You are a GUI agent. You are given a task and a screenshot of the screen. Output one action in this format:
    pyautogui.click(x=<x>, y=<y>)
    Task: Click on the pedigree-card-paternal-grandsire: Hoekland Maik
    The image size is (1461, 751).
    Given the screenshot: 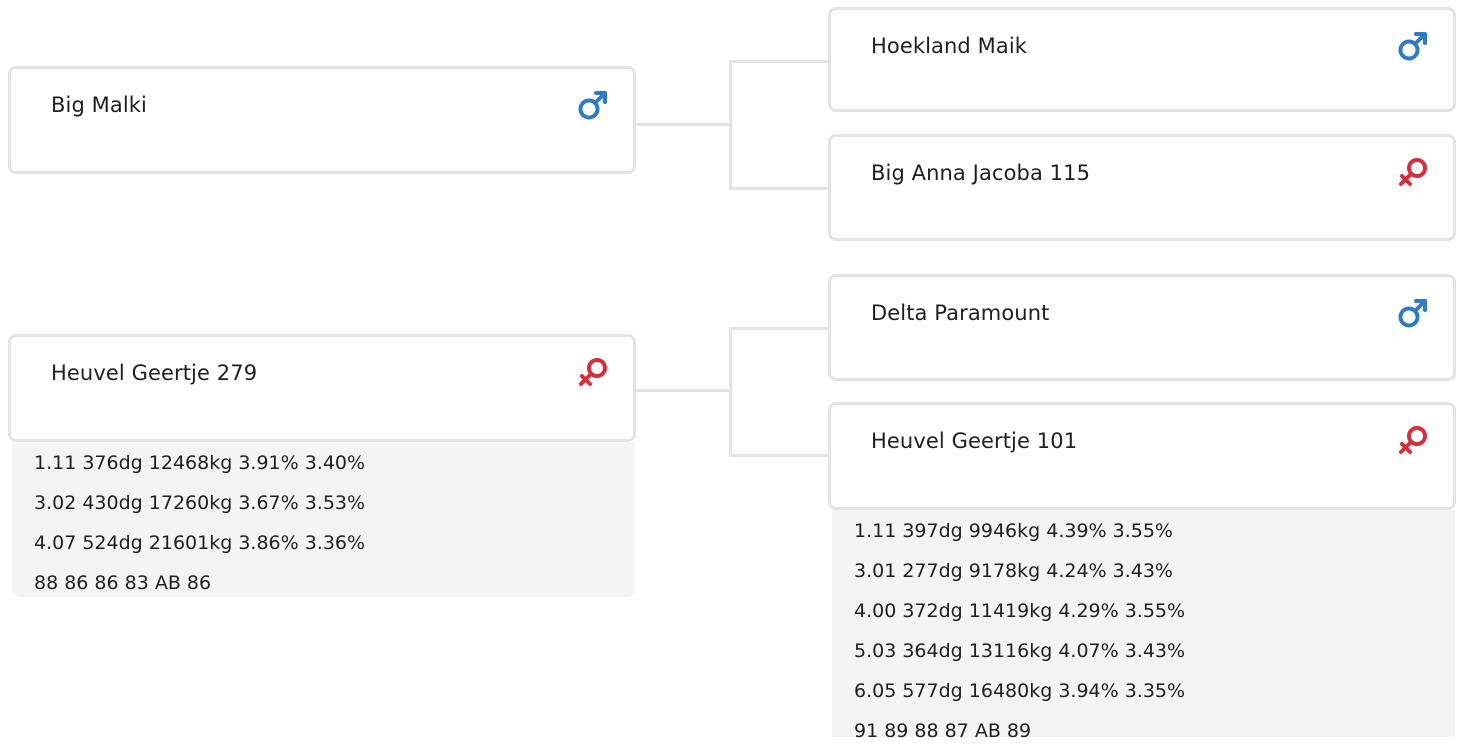 What is the action you would take?
    pyautogui.click(x=1142, y=59)
    